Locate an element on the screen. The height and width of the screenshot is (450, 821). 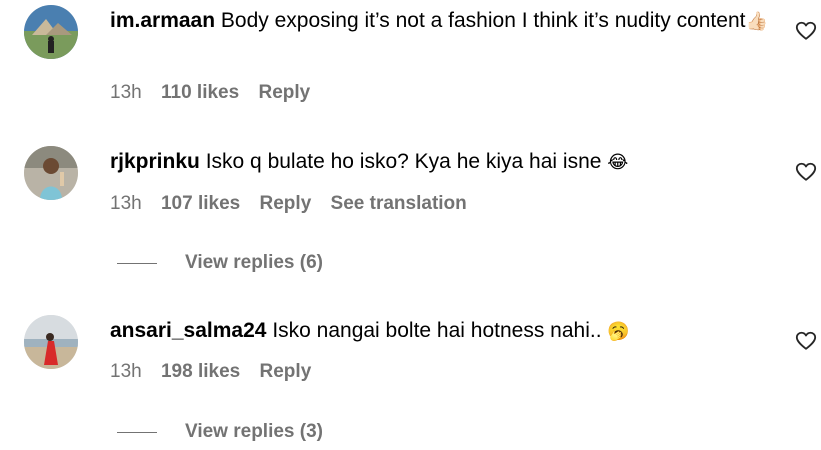
thumbs-up-emoji: 👍🏻 is located at coordinates (756, 21).